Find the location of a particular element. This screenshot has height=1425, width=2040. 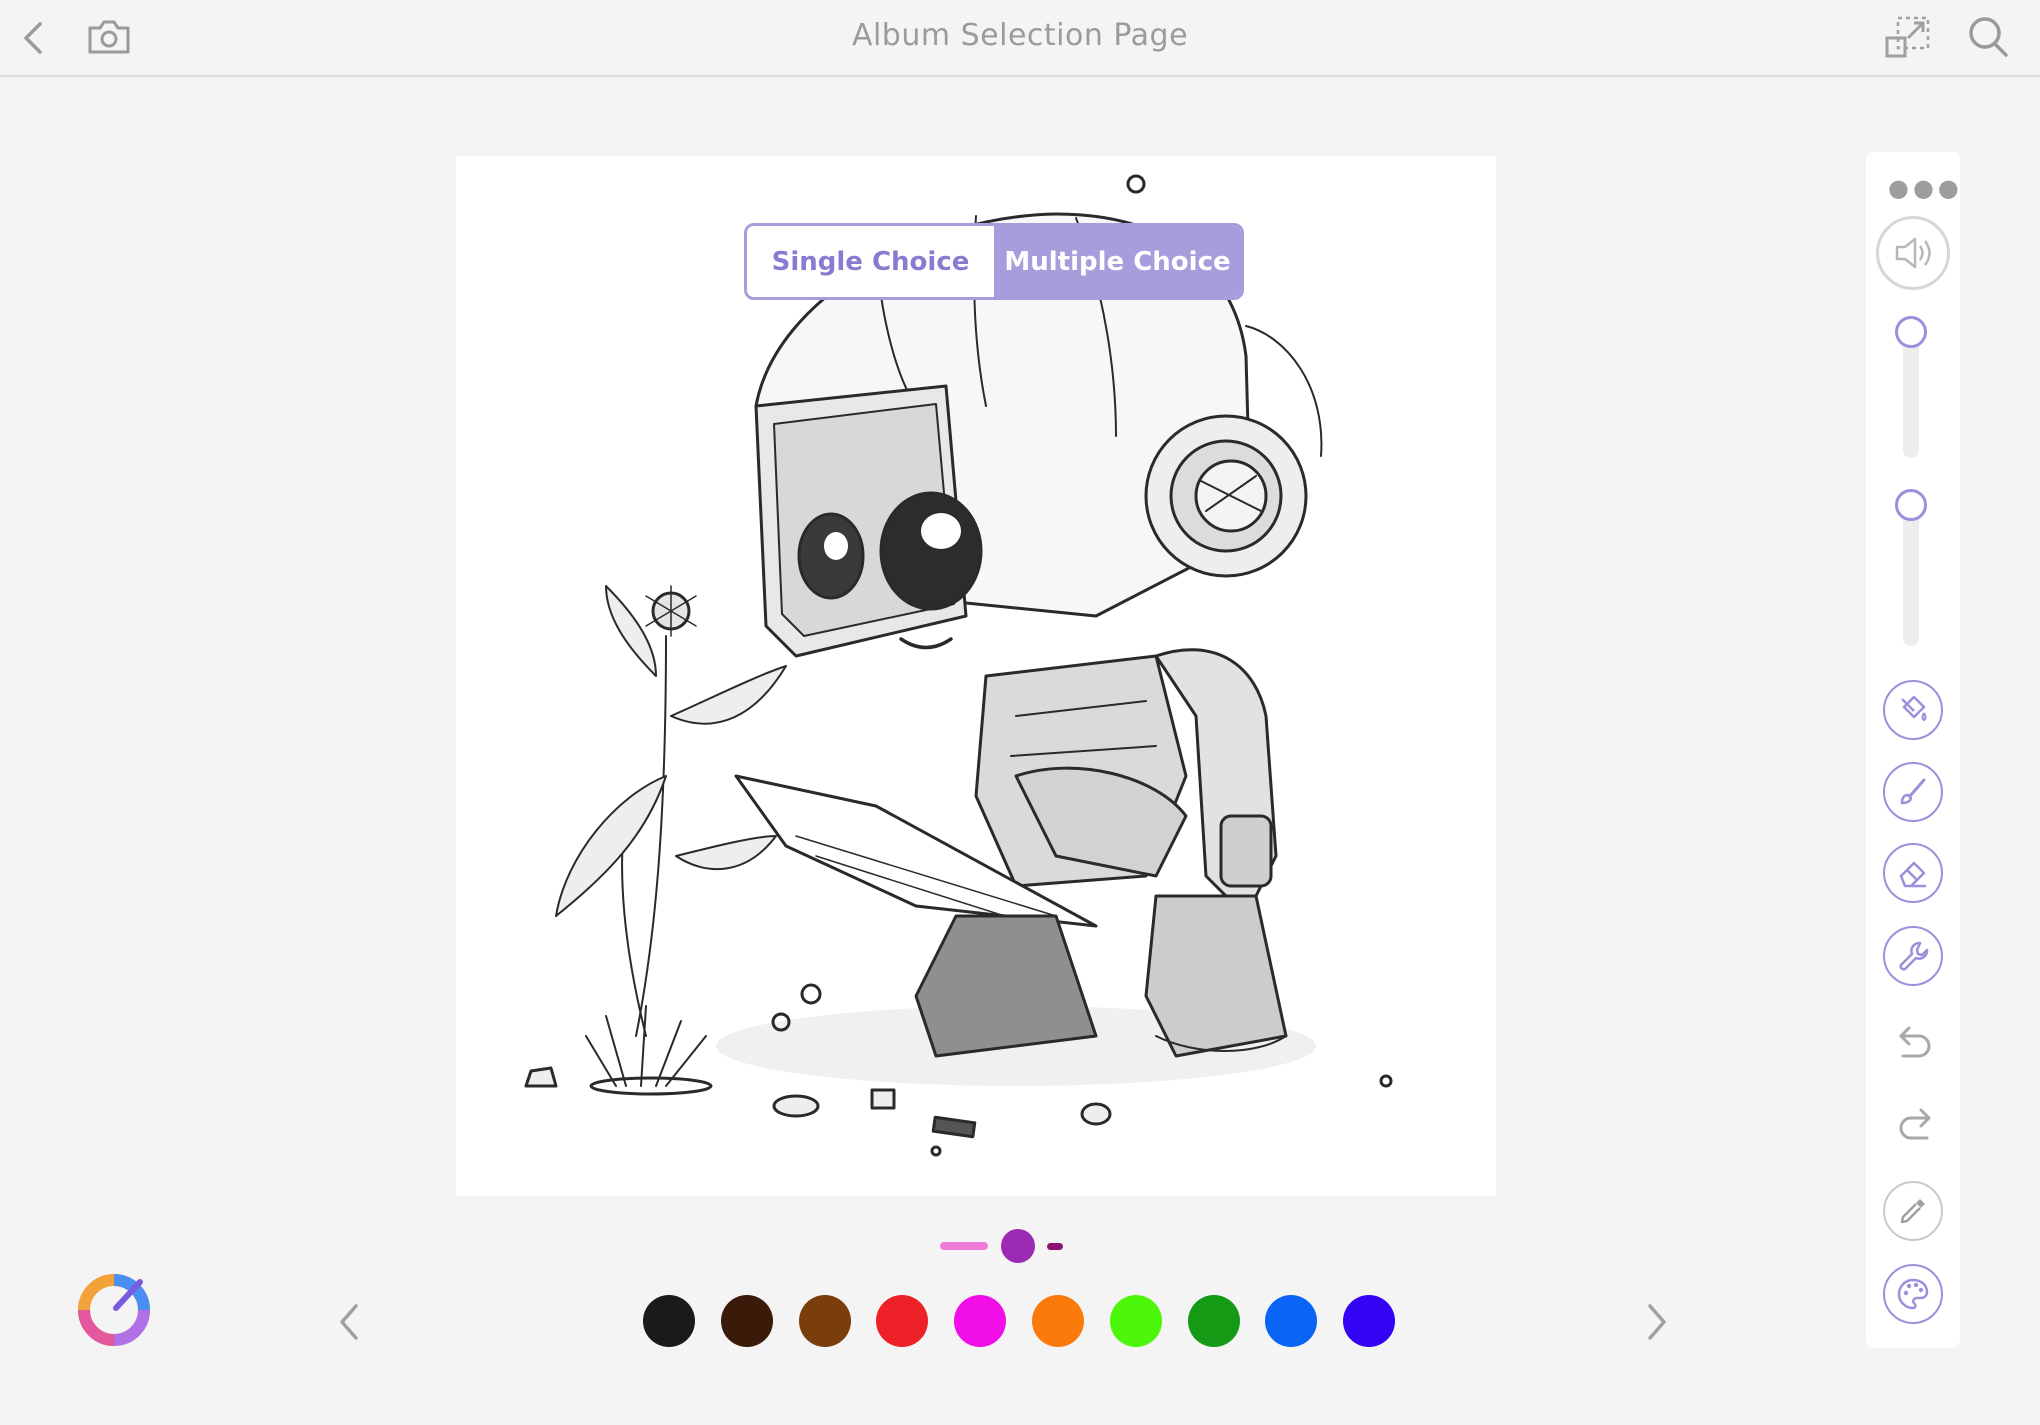

eyedropper-icon is located at coordinates (1913, 1211).